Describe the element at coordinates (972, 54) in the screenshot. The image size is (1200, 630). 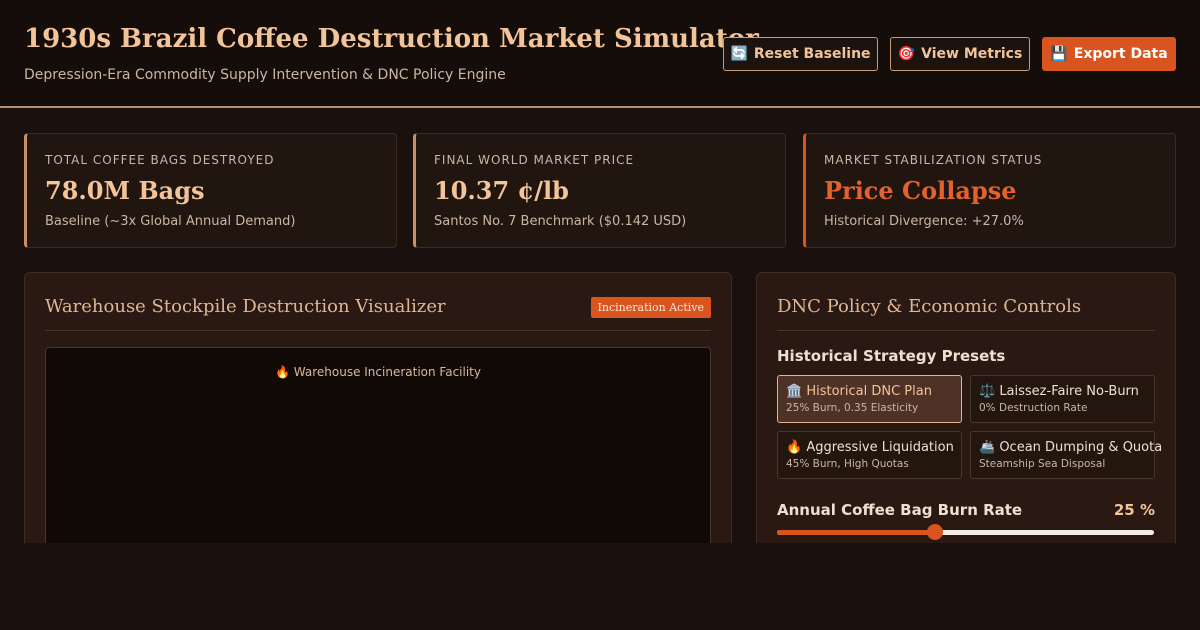
I see `view-metrics-label: View Metrics` at that location.